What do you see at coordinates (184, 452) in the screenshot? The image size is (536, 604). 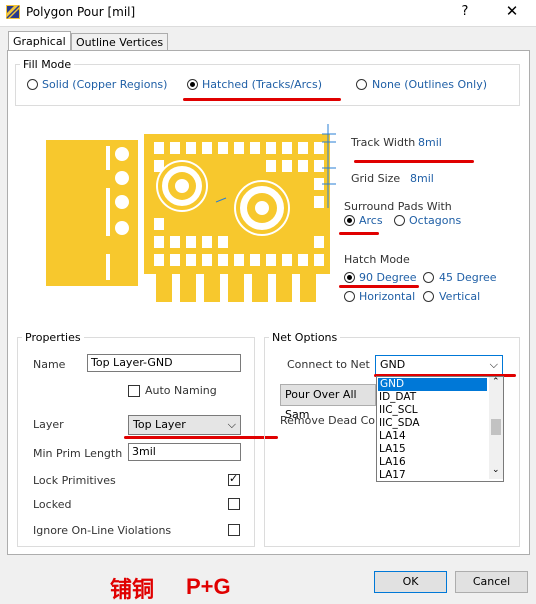 I see `min-prim-input: 3mil` at bounding box center [184, 452].